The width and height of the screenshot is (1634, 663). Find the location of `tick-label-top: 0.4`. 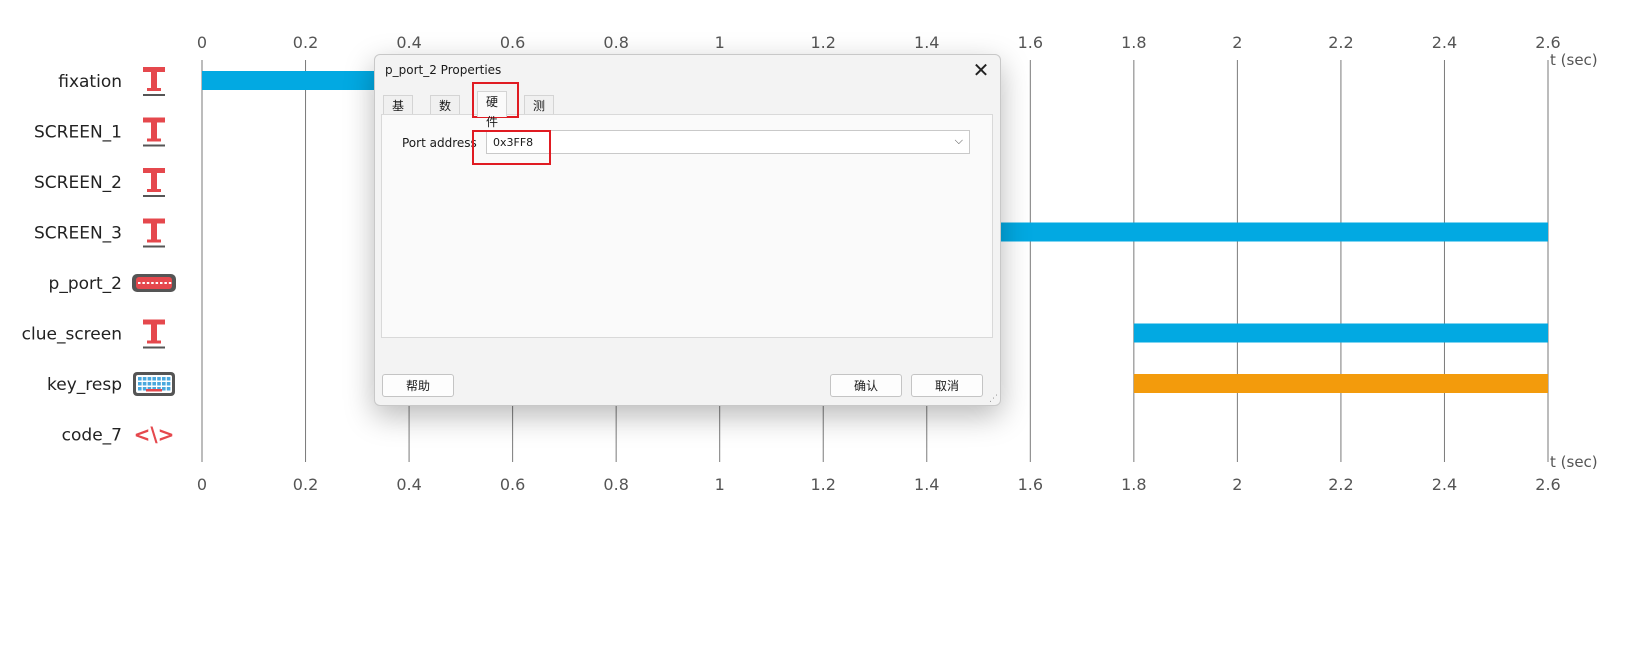

tick-label-top: 0.4 is located at coordinates (408, 42).